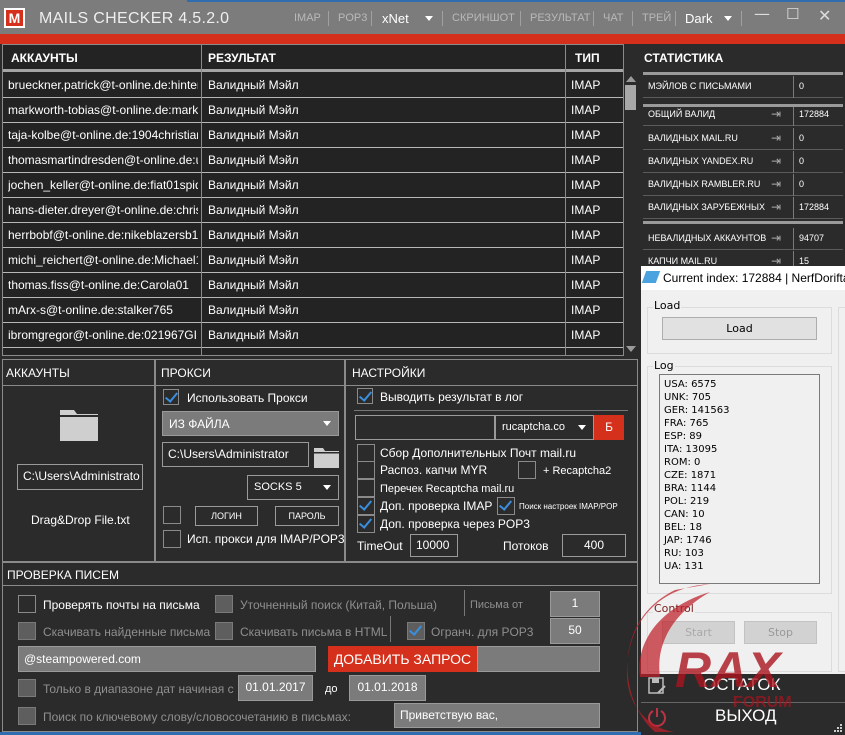 The width and height of the screenshot is (845, 735). What do you see at coordinates (224, 604) in the screenshot?
I see `refined-search-checkbox` at bounding box center [224, 604].